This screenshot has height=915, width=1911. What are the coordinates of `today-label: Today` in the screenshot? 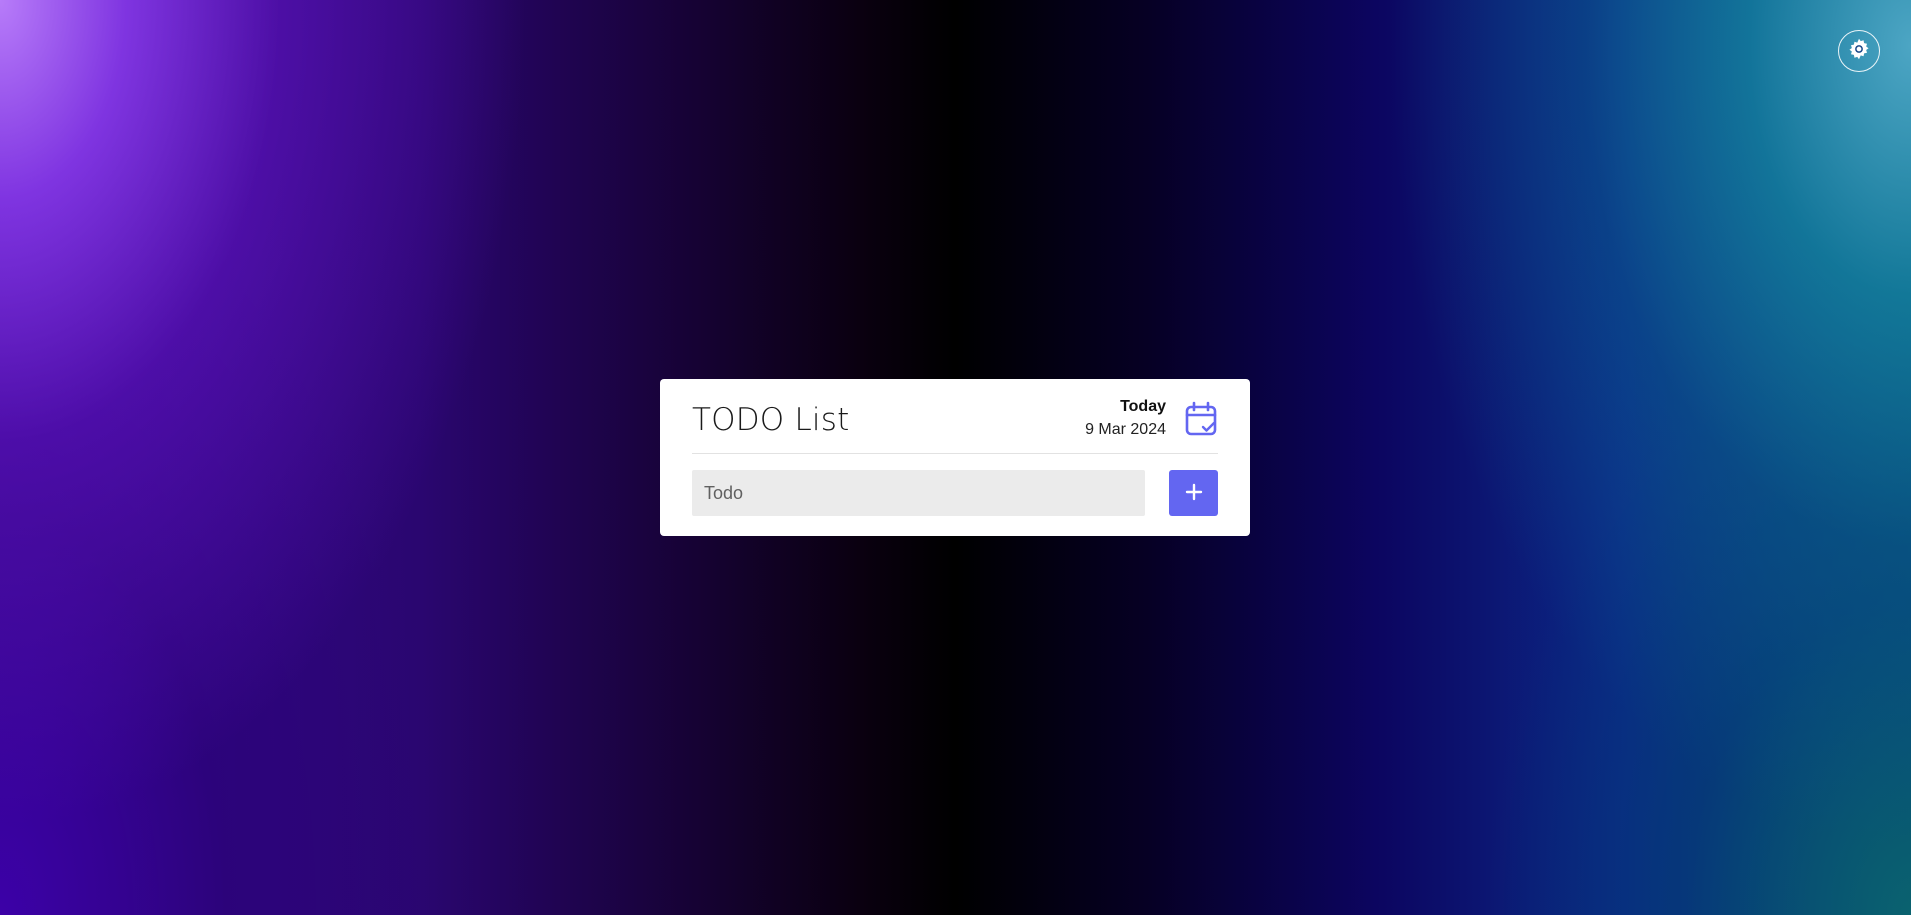 It's located at (1143, 406).